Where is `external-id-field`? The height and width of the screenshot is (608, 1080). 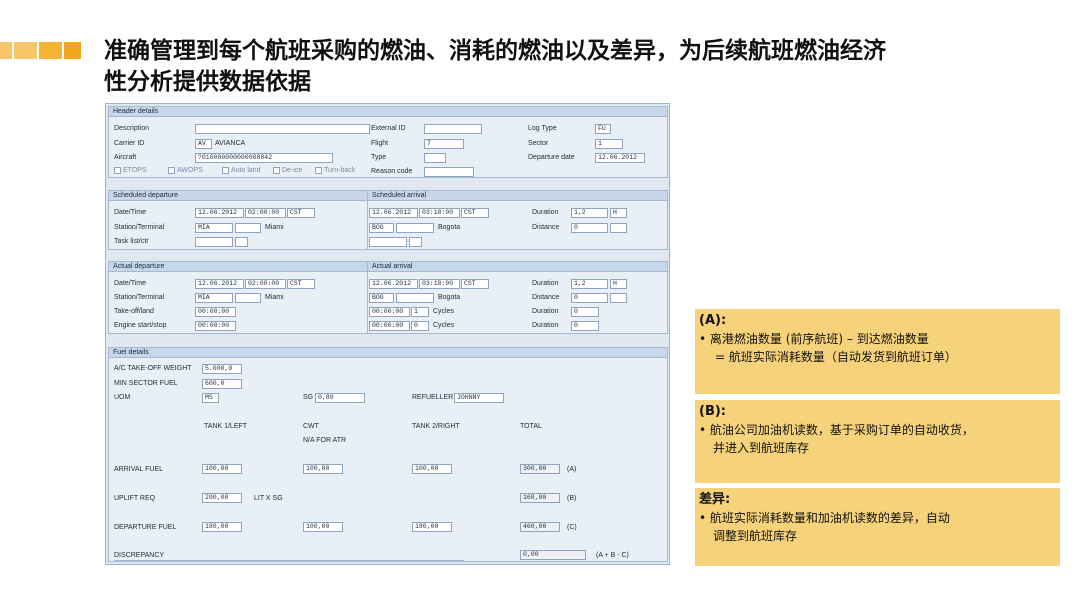
external-id-field is located at coordinates (453, 129).